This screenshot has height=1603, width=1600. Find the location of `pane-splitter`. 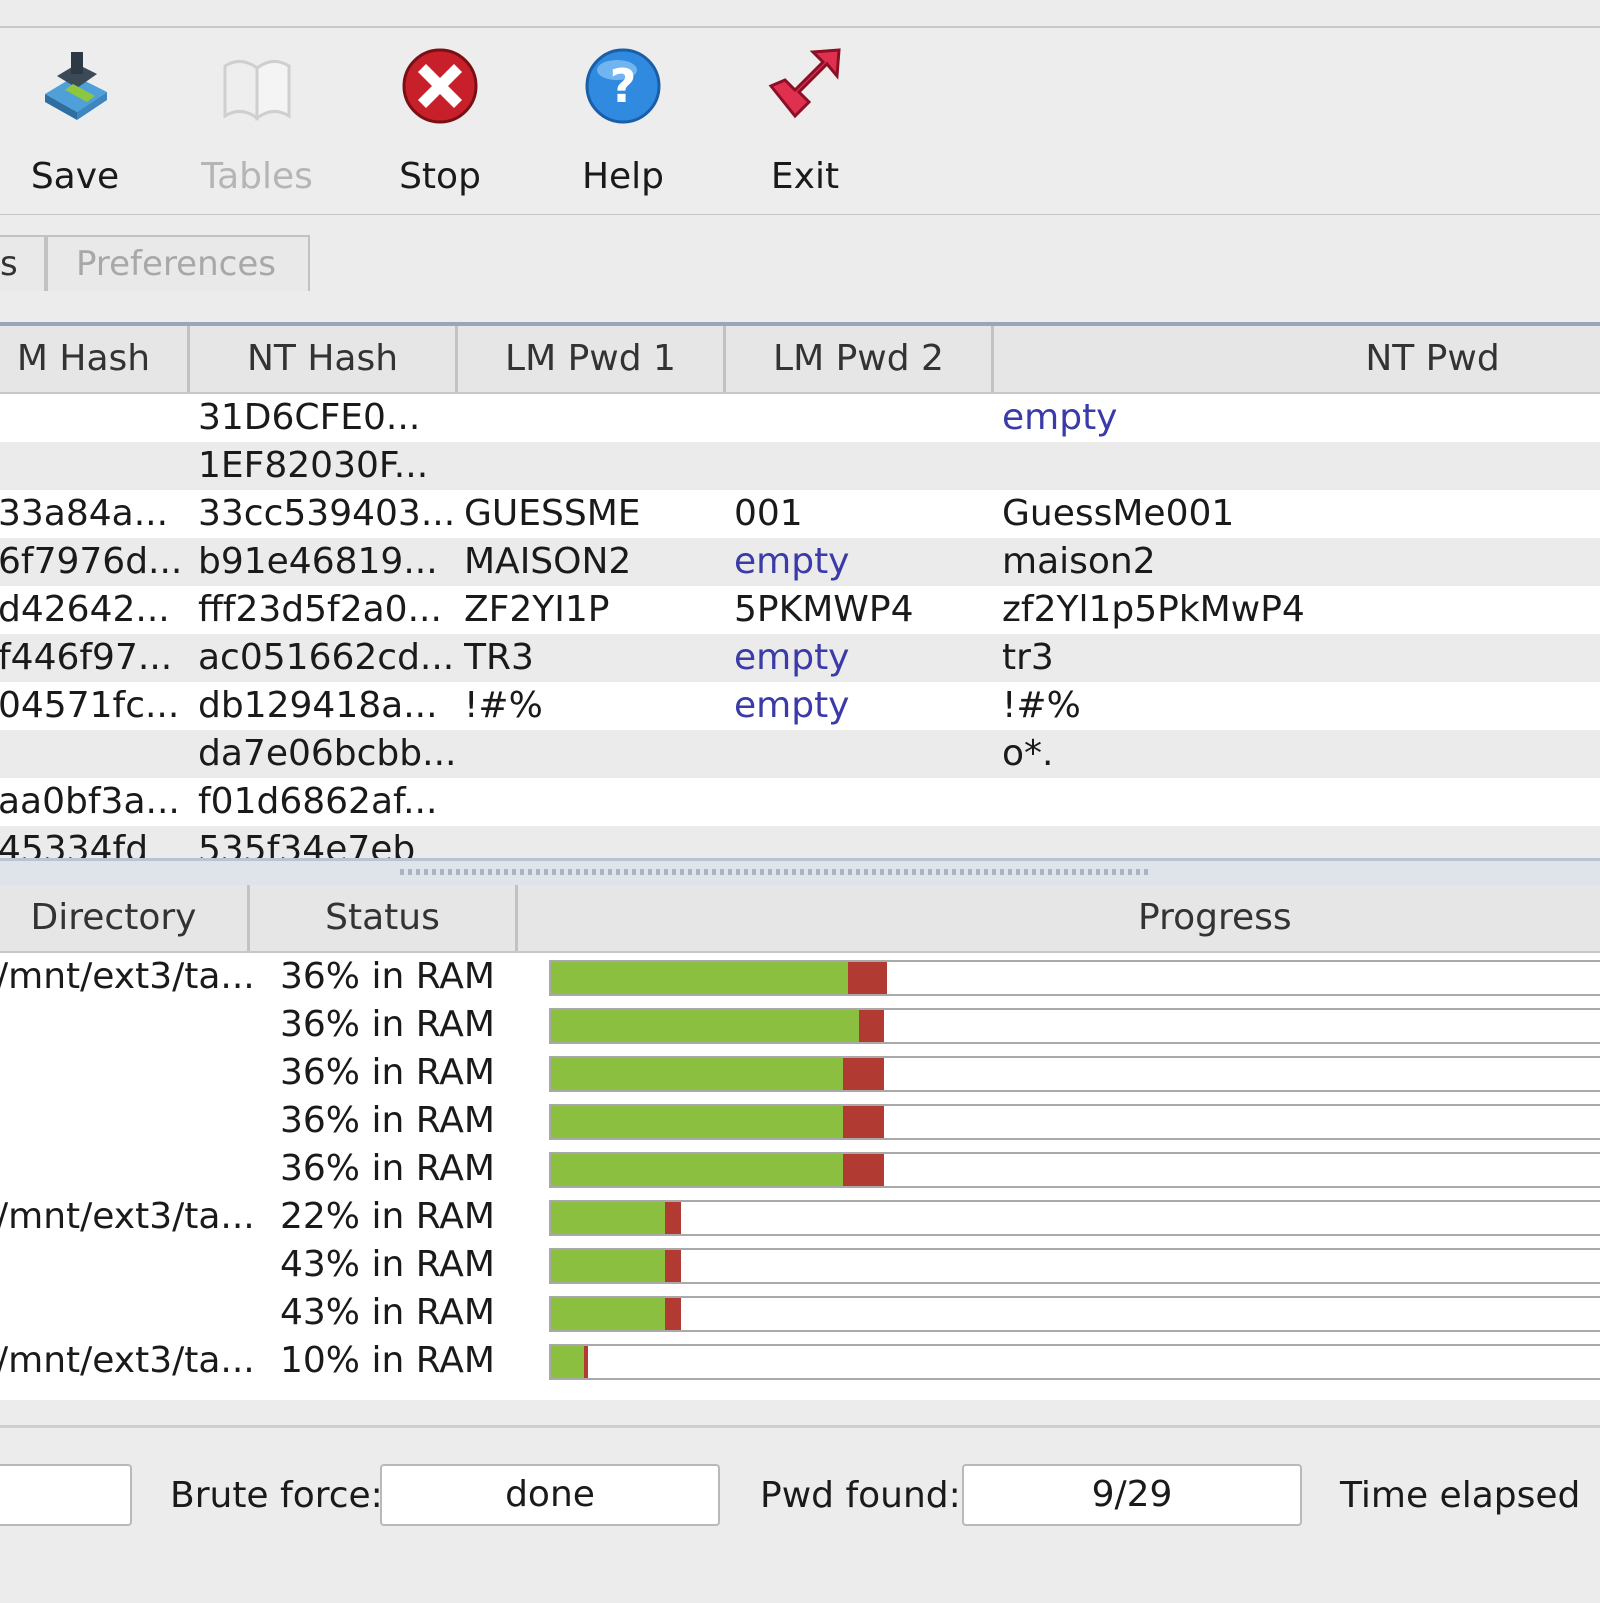

pane-splitter is located at coordinates (800, 871).